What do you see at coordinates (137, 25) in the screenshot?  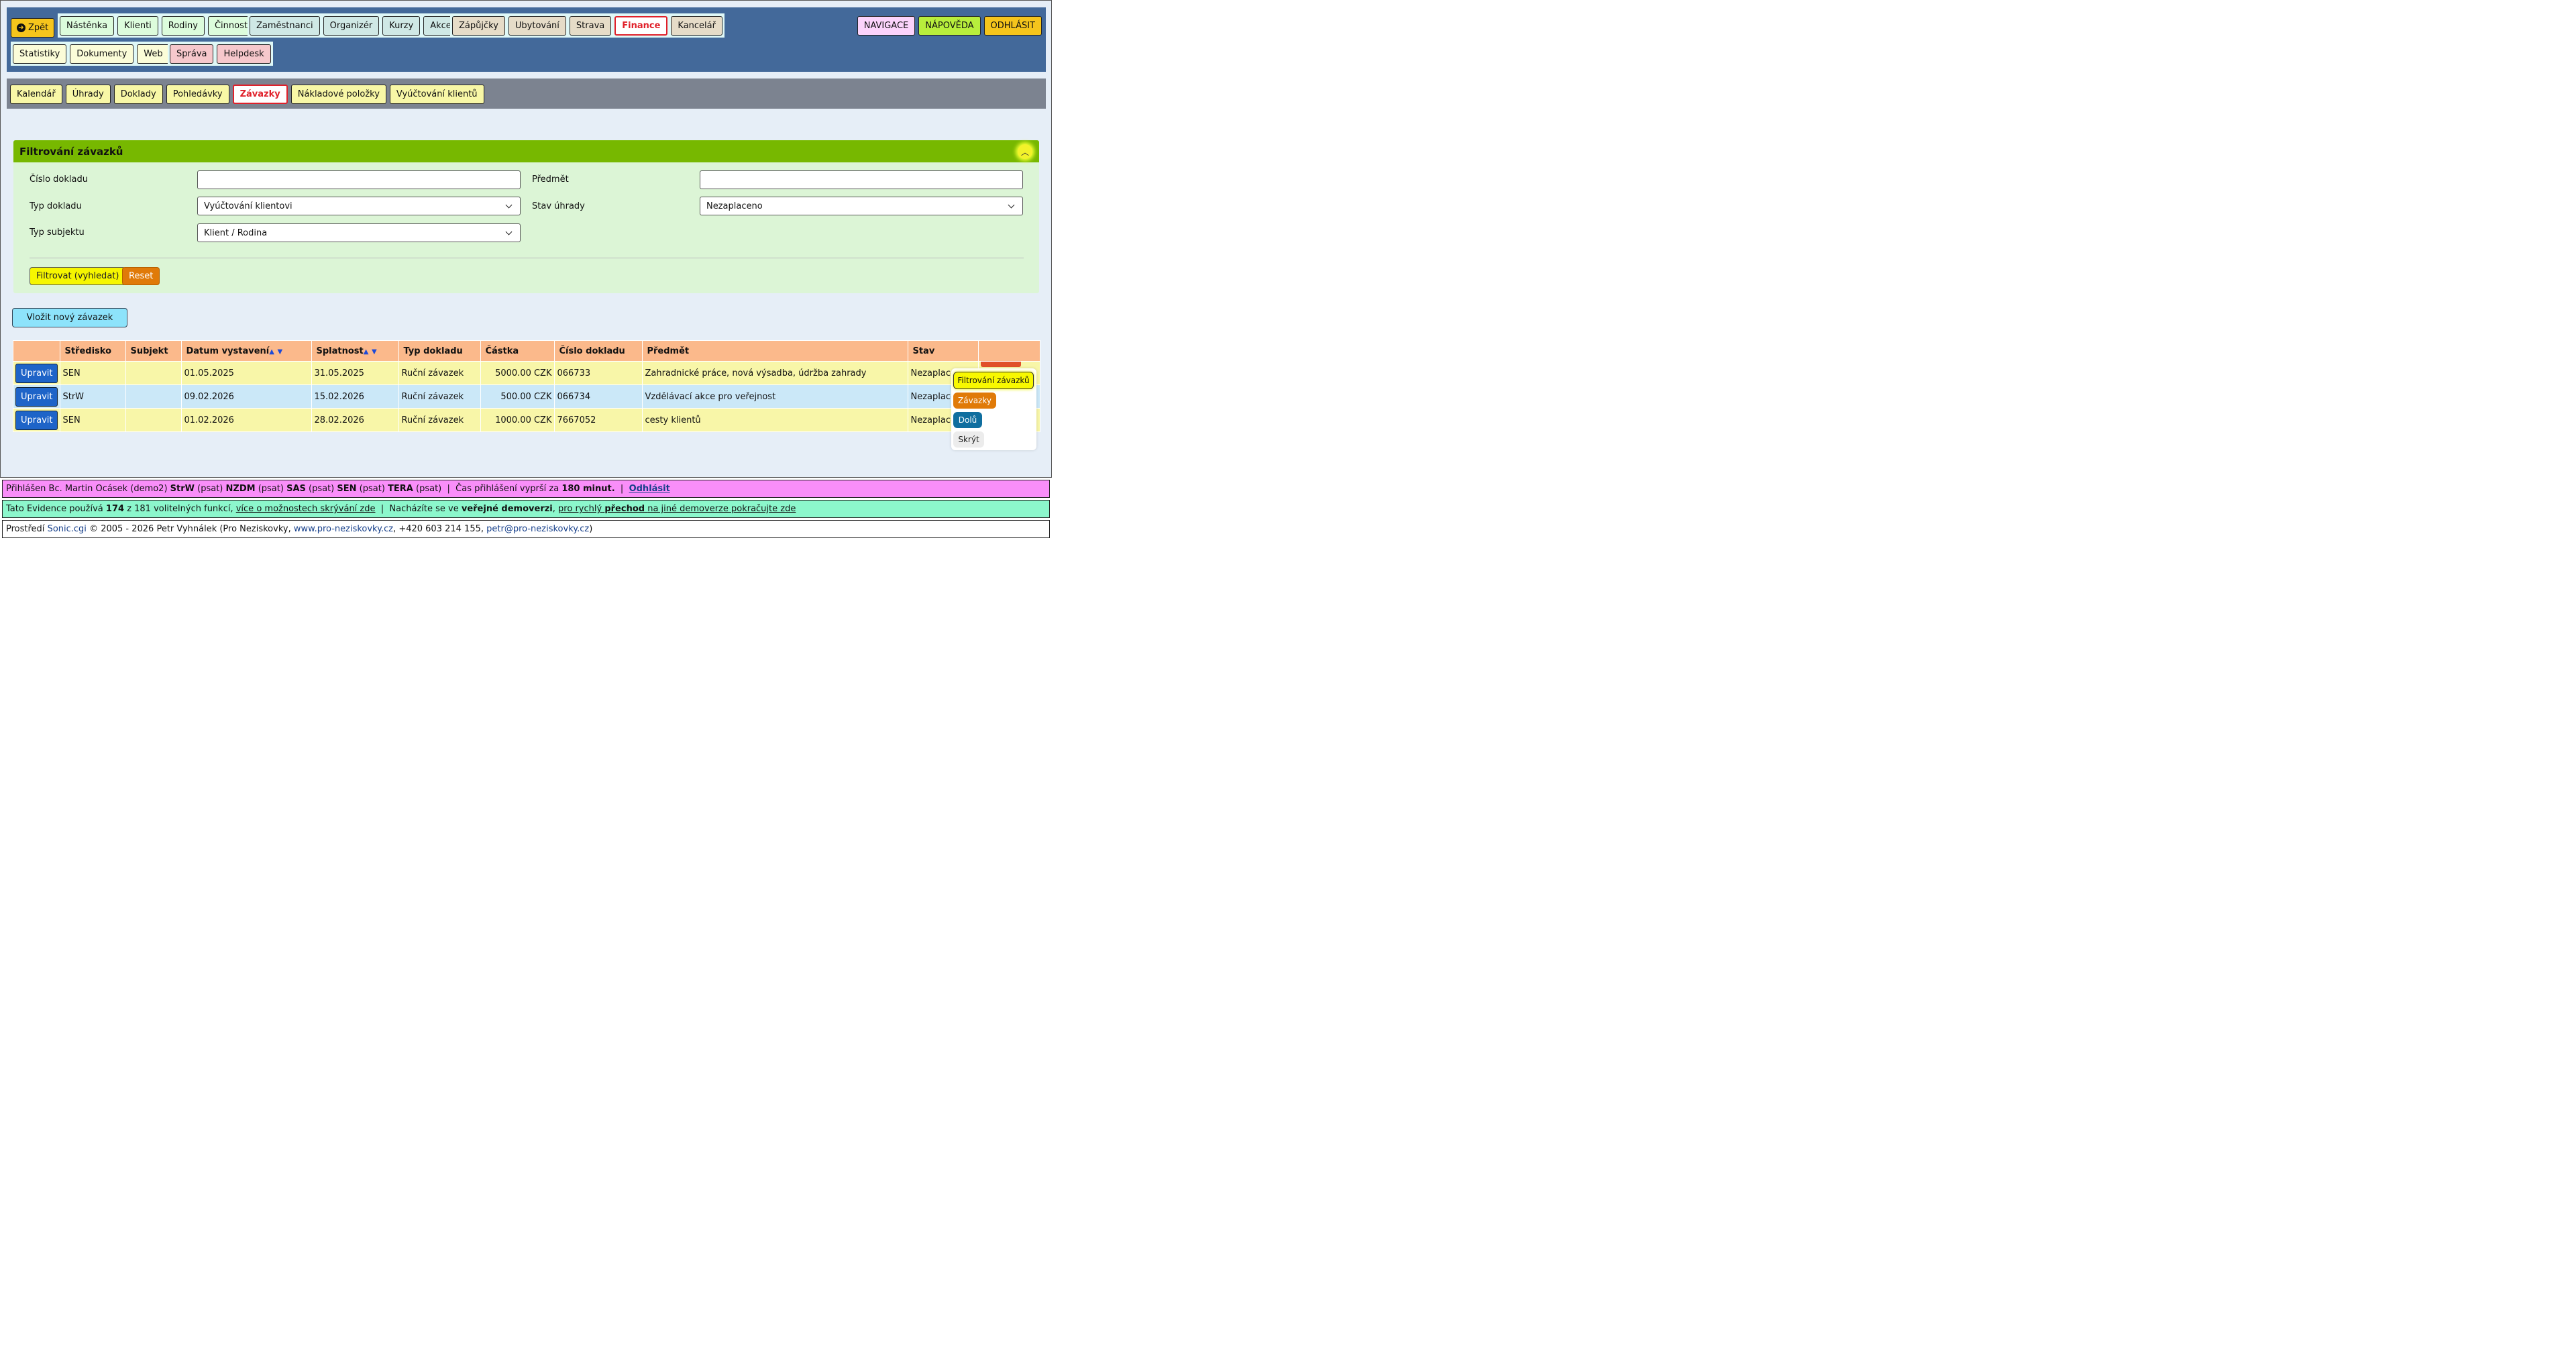 I see `nav-clients: Klienti` at bounding box center [137, 25].